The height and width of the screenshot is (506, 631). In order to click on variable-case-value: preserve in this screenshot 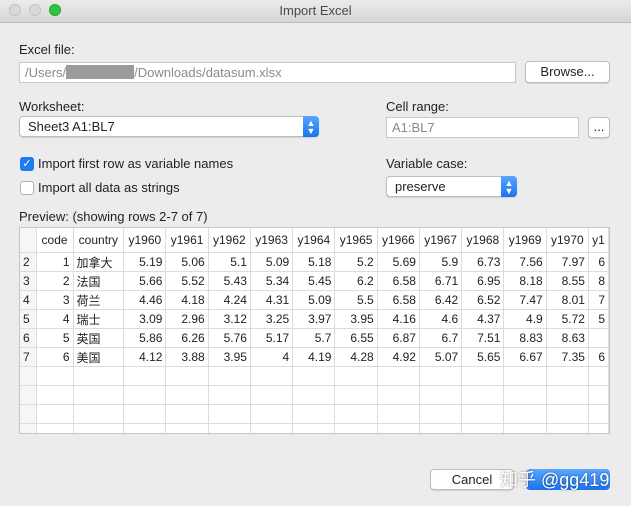, I will do `click(420, 186)`.